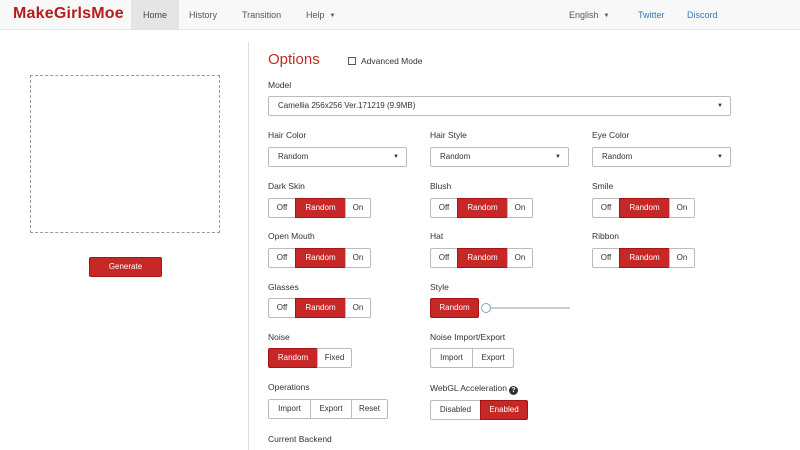 The height and width of the screenshot is (450, 800). I want to click on panel-divider, so click(248, 246).